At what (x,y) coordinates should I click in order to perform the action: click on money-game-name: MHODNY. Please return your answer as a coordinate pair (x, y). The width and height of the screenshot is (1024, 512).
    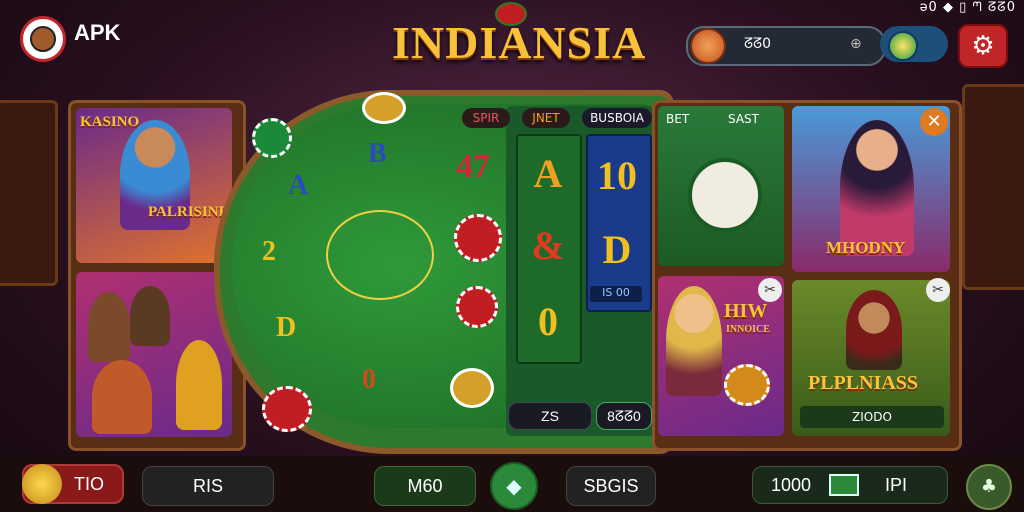
    Looking at the image, I should click on (866, 247).